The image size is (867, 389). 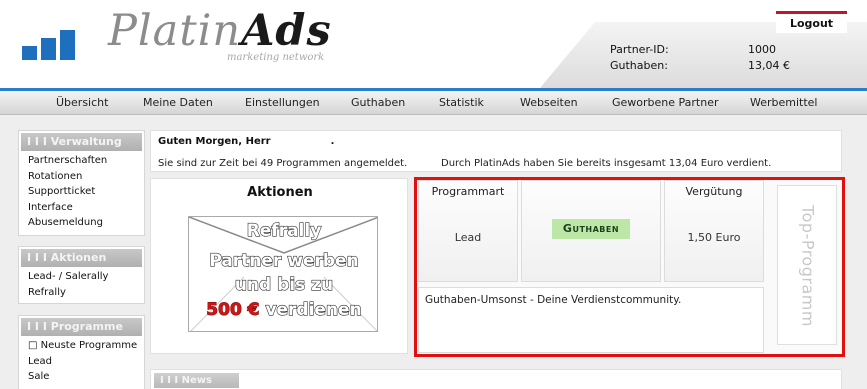 What do you see at coordinates (246, 141) in the screenshot?
I see `greeting-text: Guten Morgen, Herr.` at bounding box center [246, 141].